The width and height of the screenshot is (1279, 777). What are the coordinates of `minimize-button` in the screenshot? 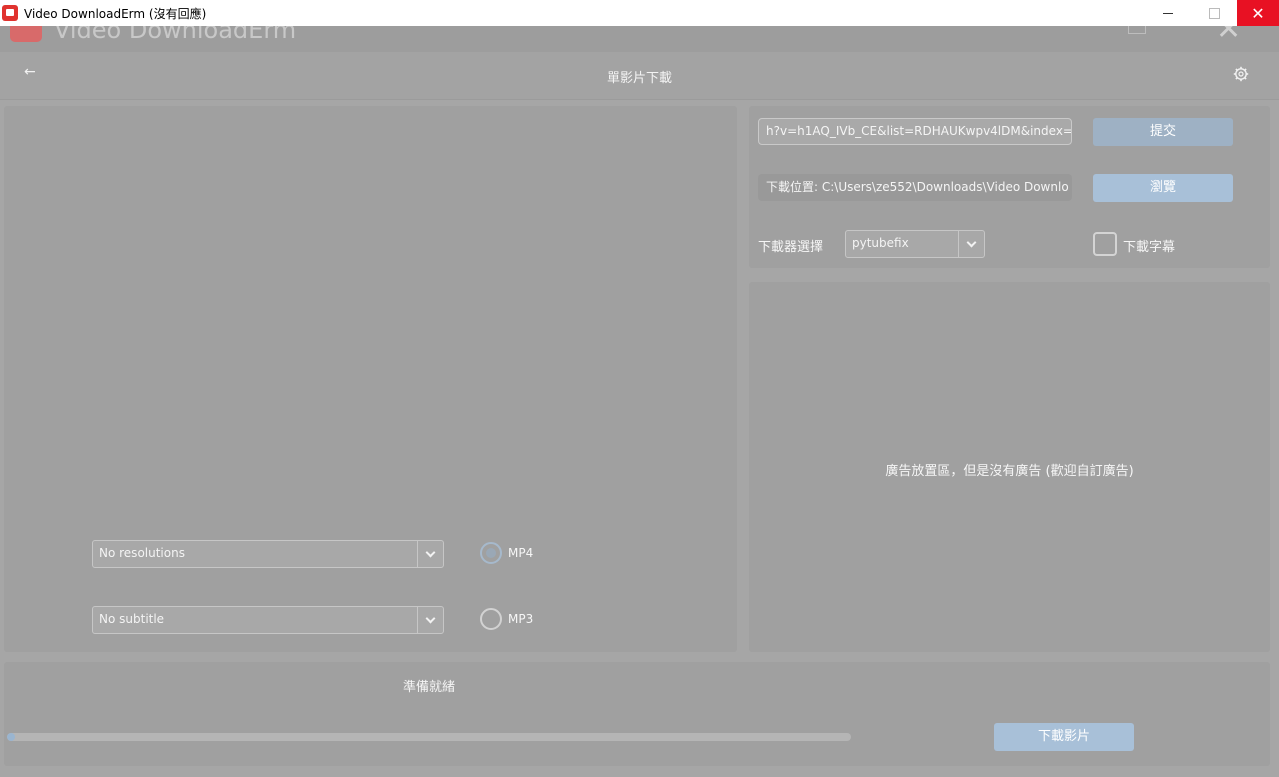 It's located at (1168, 13).